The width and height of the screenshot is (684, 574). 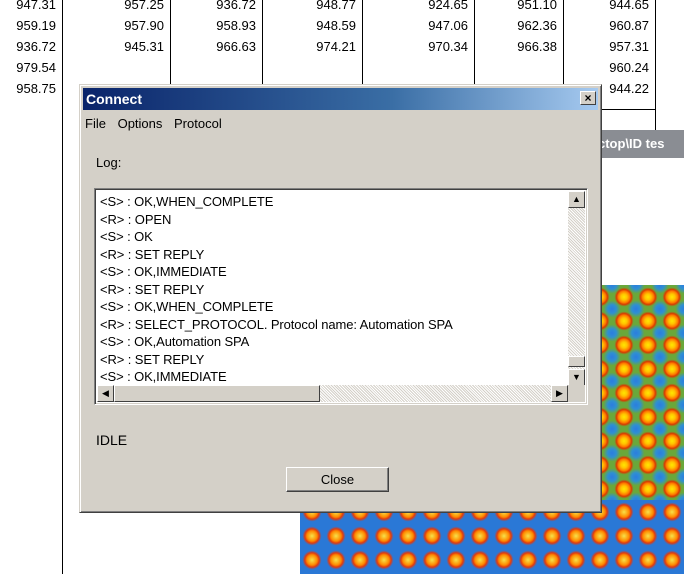 What do you see at coordinates (629, 25) in the screenshot?
I see `table-cell: 960.87` at bounding box center [629, 25].